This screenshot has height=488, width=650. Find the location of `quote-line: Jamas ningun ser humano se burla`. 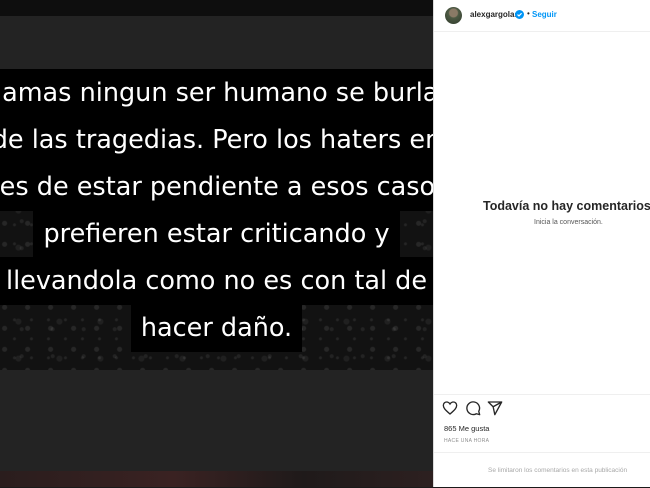

quote-line: Jamas ningun ser humano se burla is located at coordinates (216, 93).